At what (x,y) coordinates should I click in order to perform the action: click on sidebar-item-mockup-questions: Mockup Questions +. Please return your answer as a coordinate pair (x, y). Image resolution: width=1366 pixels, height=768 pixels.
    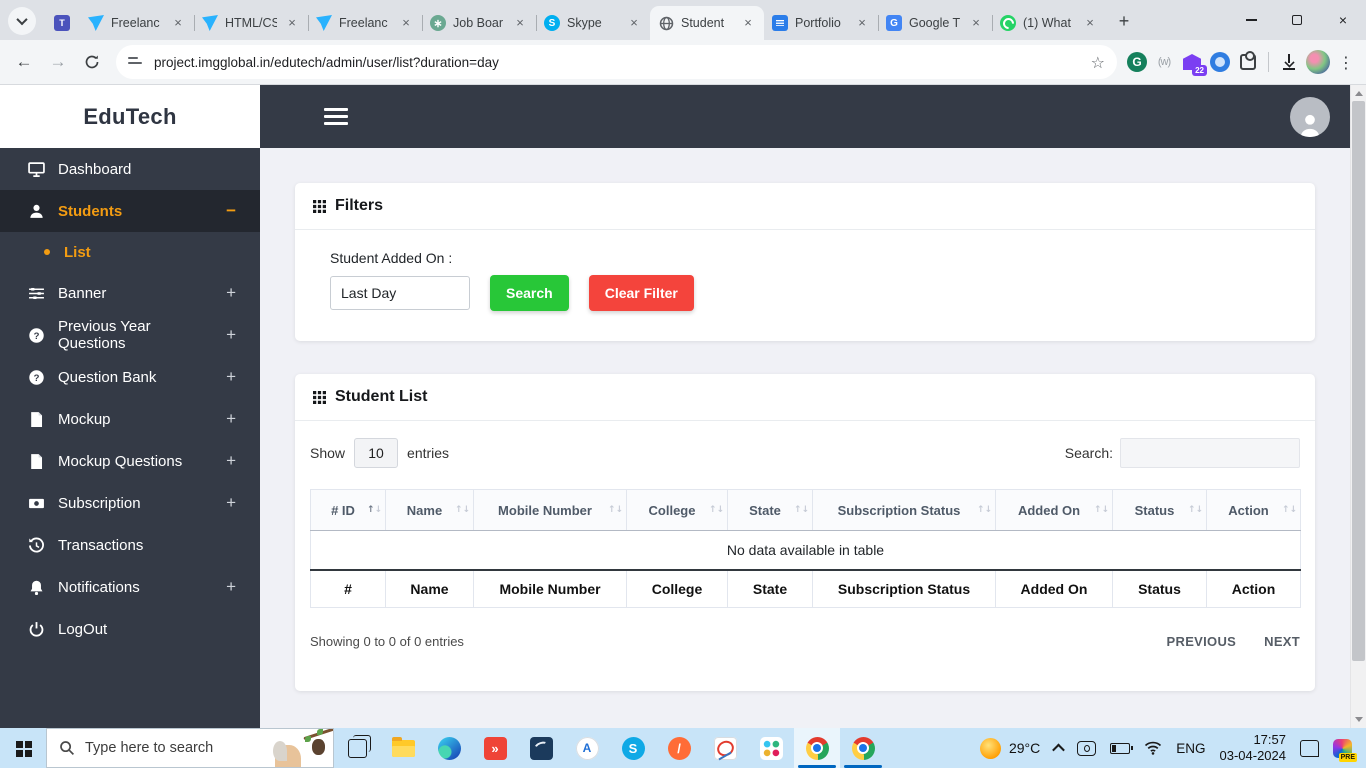
    Looking at the image, I should click on (130, 461).